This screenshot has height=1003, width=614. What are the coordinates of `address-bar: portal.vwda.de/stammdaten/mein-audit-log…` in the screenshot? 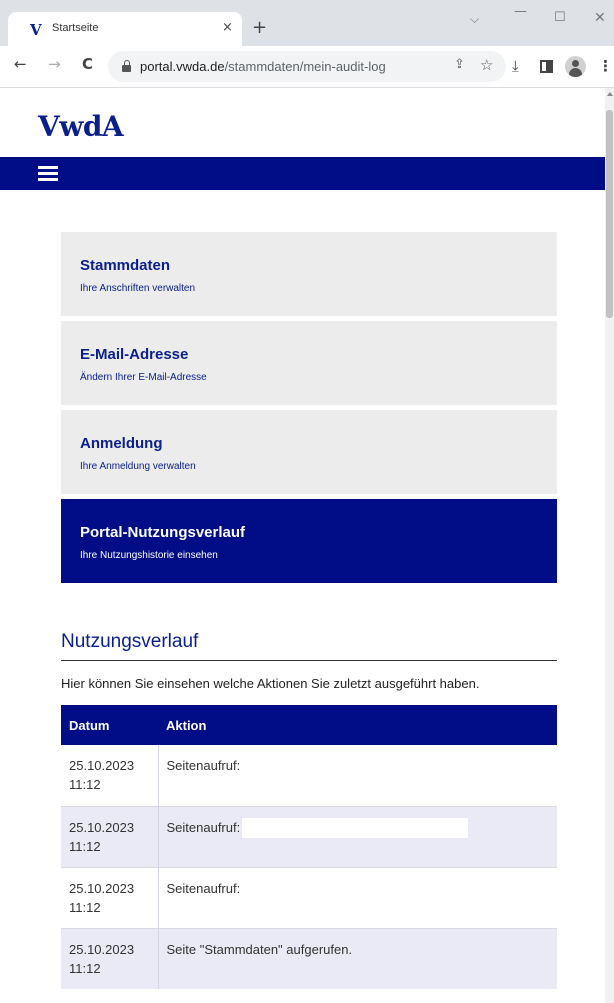 It's located at (307, 66).